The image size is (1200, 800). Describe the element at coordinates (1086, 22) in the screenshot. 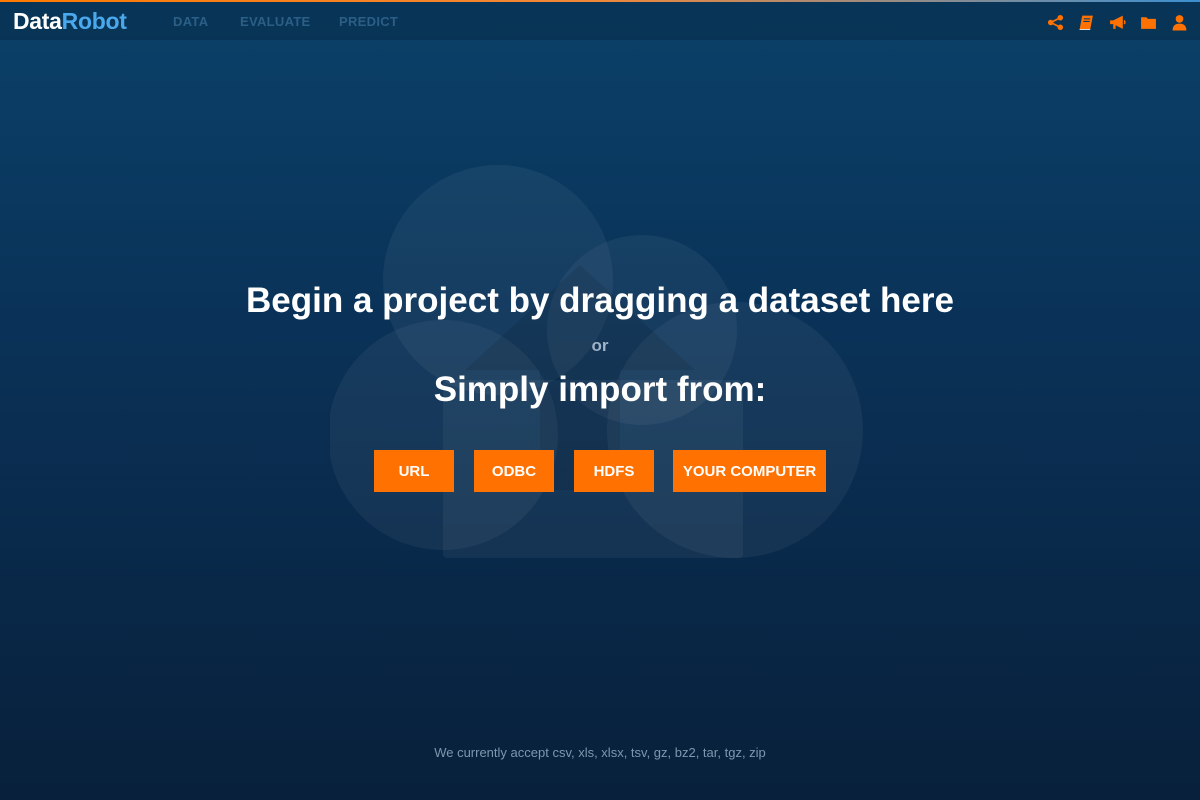

I see `book-icon` at that location.